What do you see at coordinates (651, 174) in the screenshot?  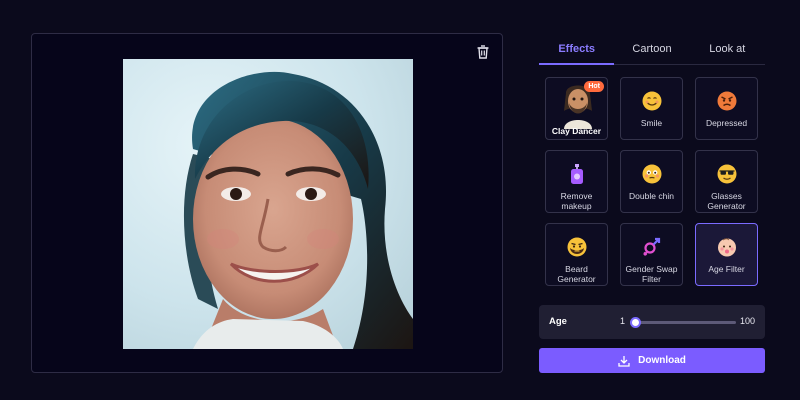 I see `flushed-face-icon` at bounding box center [651, 174].